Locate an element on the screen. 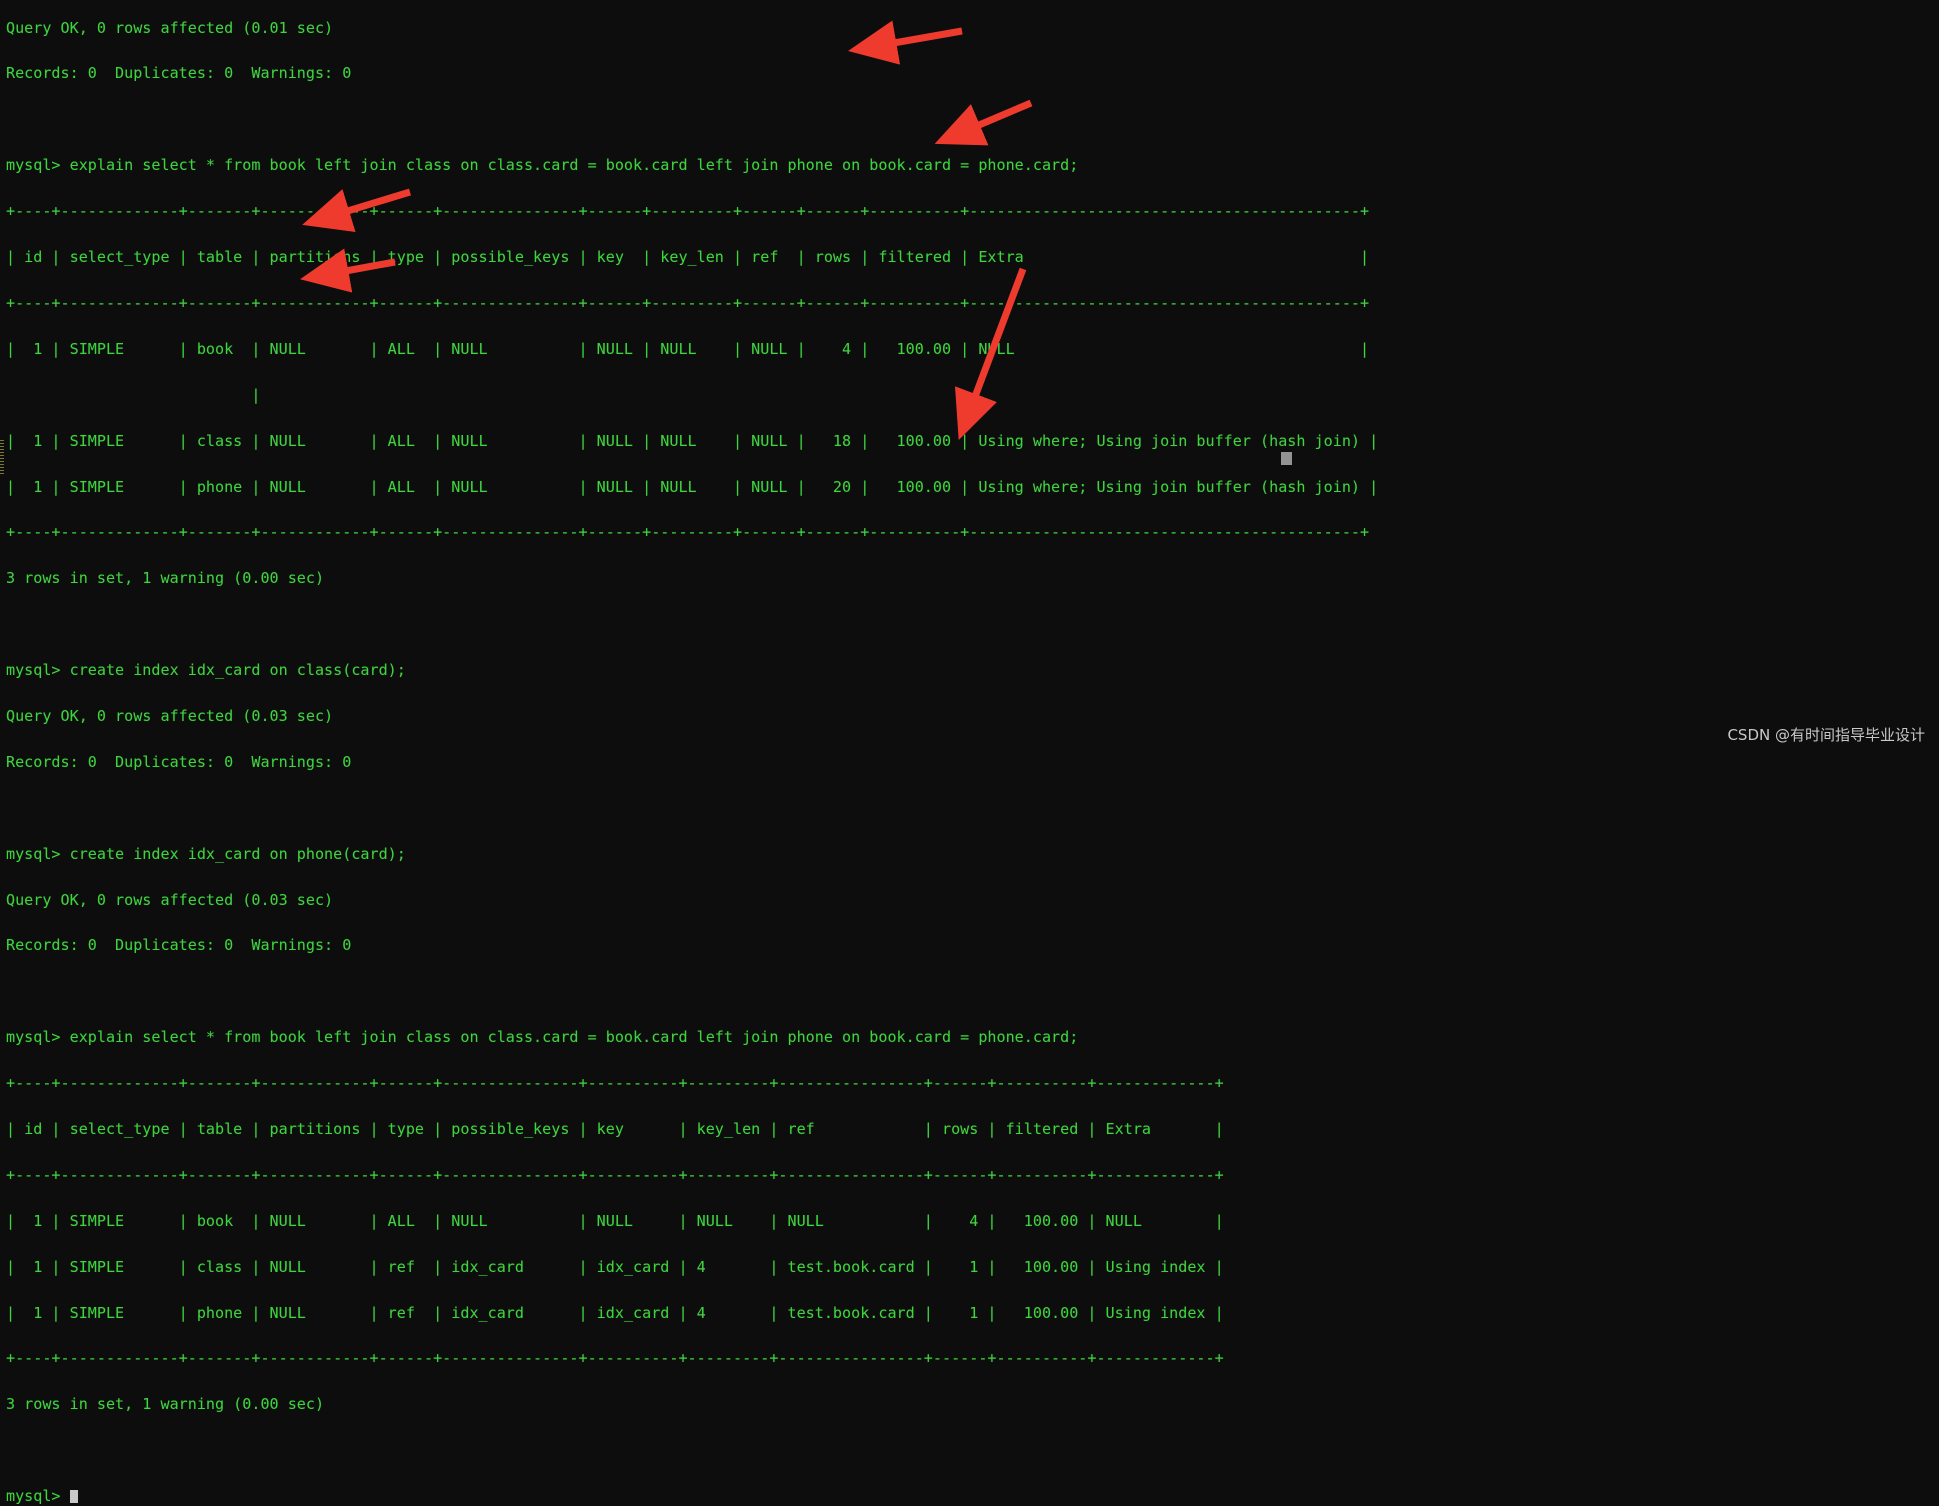  mouse-block-cursor is located at coordinates (1286, 458).